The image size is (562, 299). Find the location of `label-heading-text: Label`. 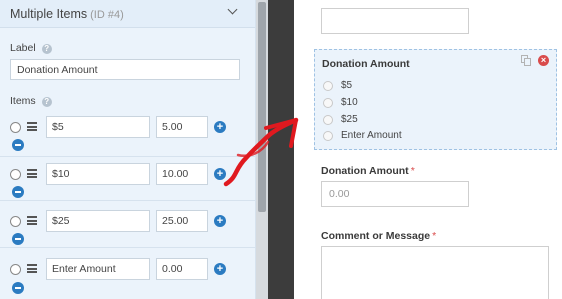

label-heading-text: Label is located at coordinates (23, 48).